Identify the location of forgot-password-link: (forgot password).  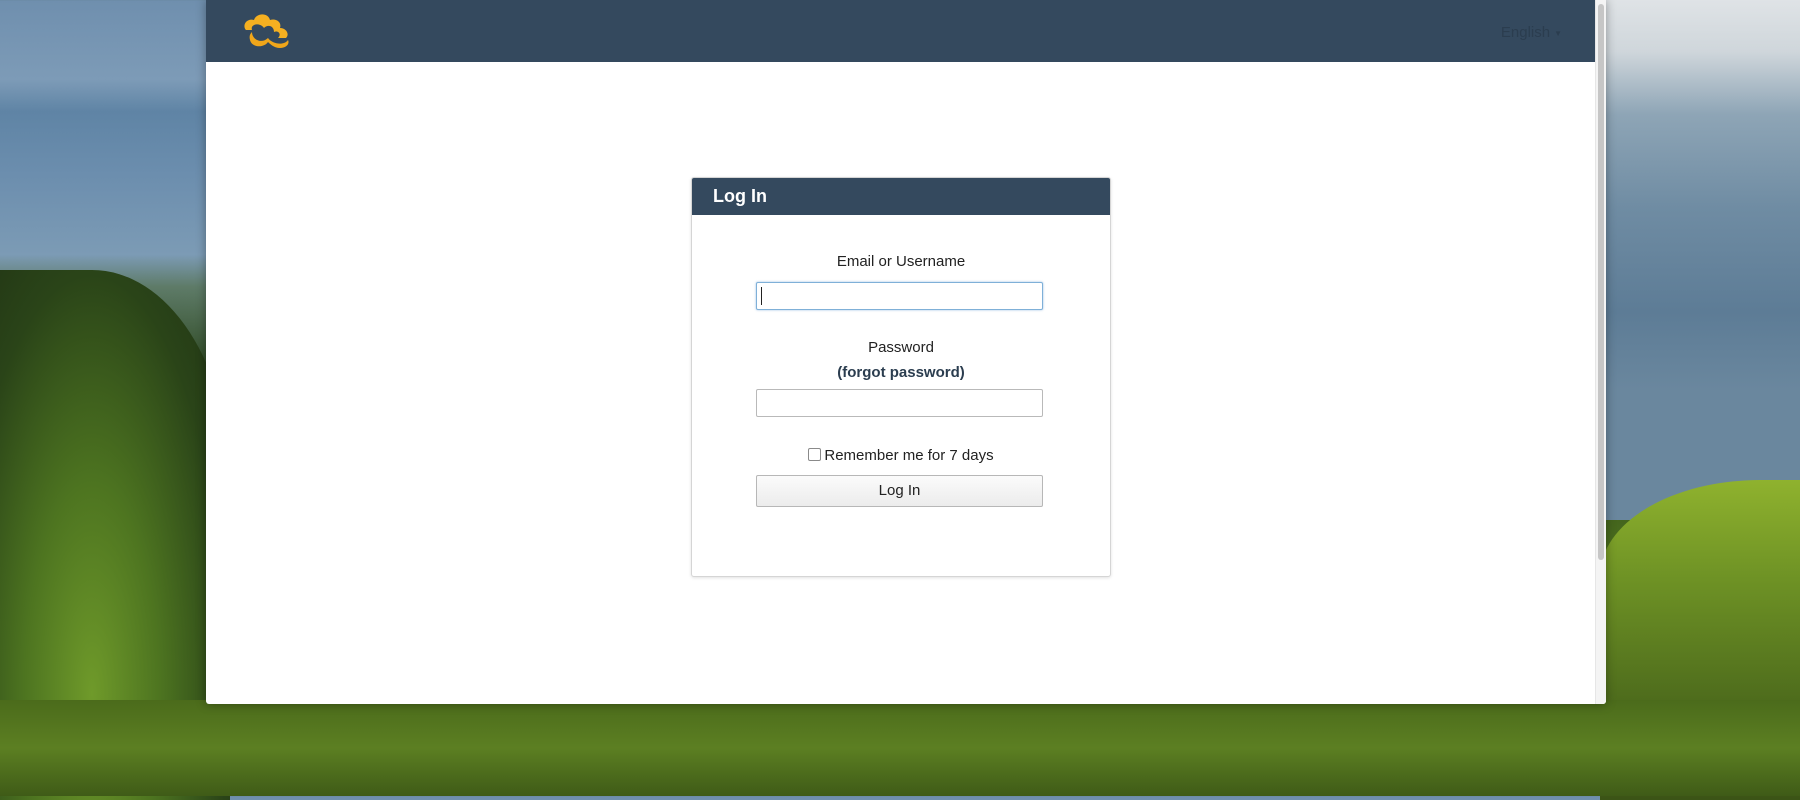
(901, 372).